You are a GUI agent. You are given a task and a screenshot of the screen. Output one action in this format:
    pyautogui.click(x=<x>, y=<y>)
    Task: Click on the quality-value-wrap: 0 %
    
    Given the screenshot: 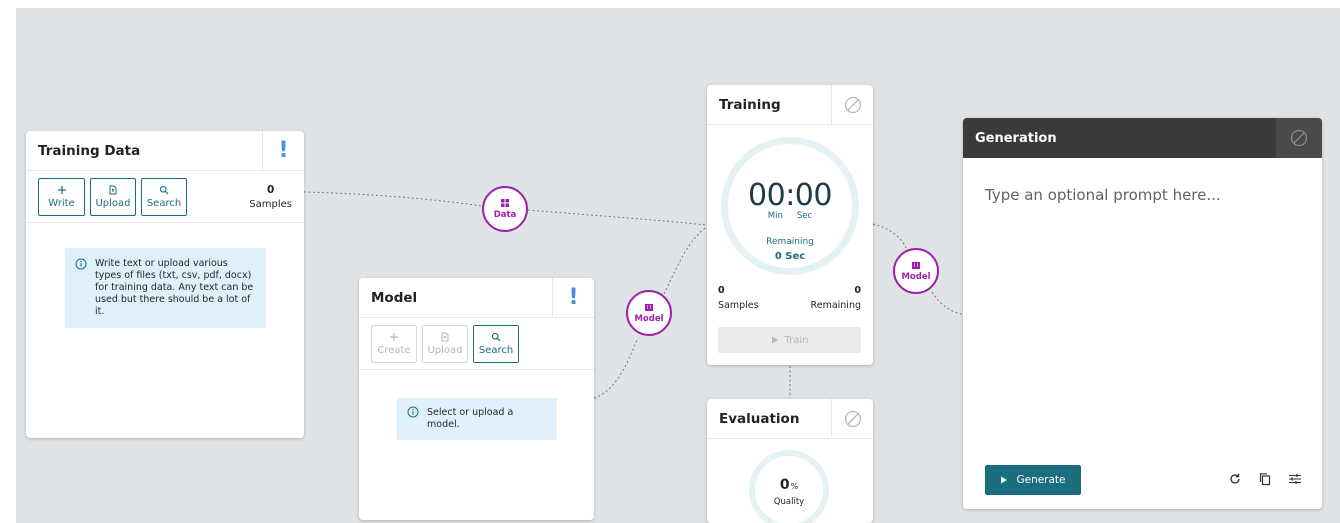 What is the action you would take?
    pyautogui.click(x=789, y=485)
    